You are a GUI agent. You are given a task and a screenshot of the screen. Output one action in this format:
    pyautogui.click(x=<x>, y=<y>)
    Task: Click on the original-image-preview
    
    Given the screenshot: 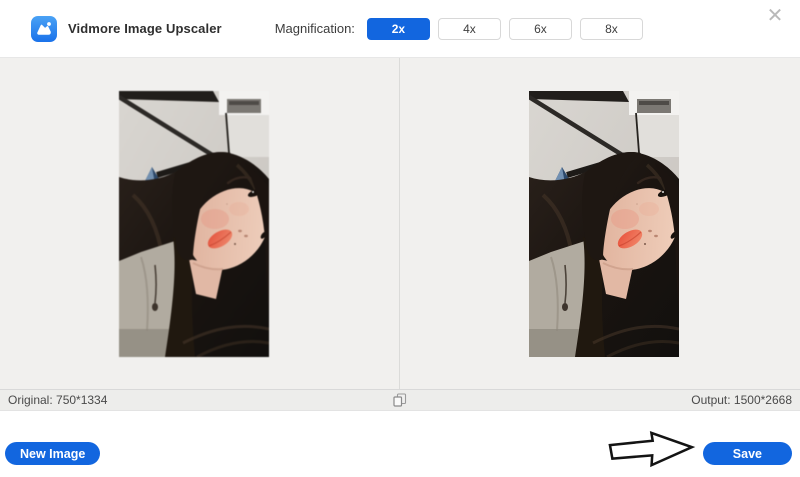 What is the action you would take?
    pyautogui.click(x=194, y=224)
    